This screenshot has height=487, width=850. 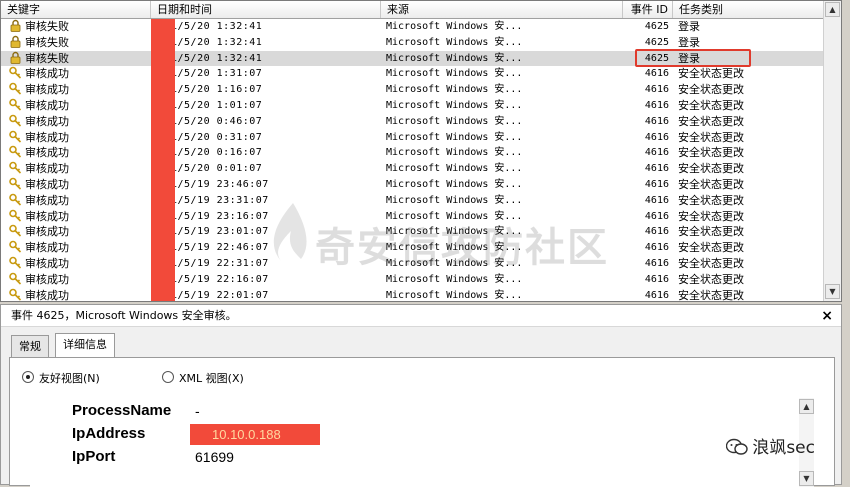 I want to click on cell-datetime: 1/5/20 0:31:07, so click(x=217, y=137).